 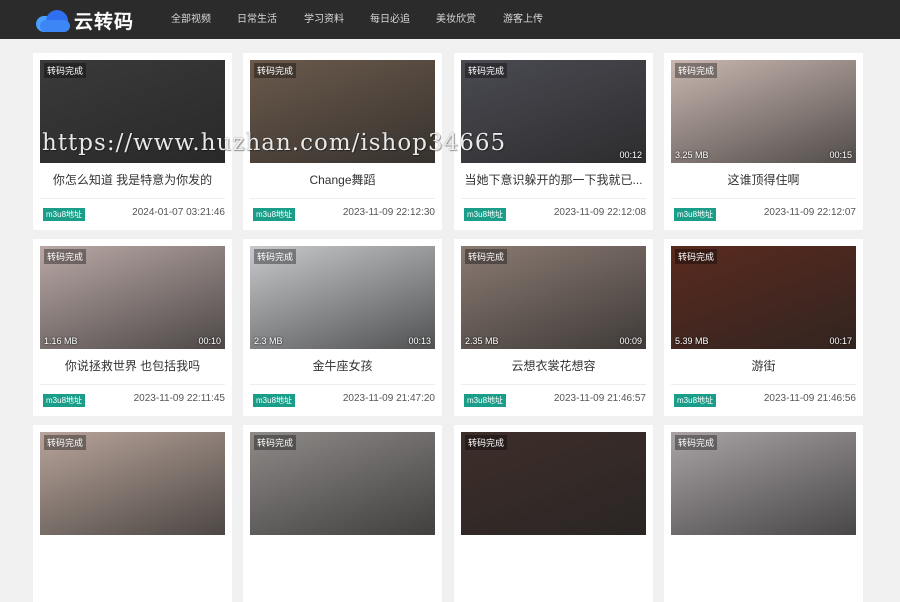 What do you see at coordinates (342, 179) in the screenshot?
I see `video-title: Change舞蹈` at bounding box center [342, 179].